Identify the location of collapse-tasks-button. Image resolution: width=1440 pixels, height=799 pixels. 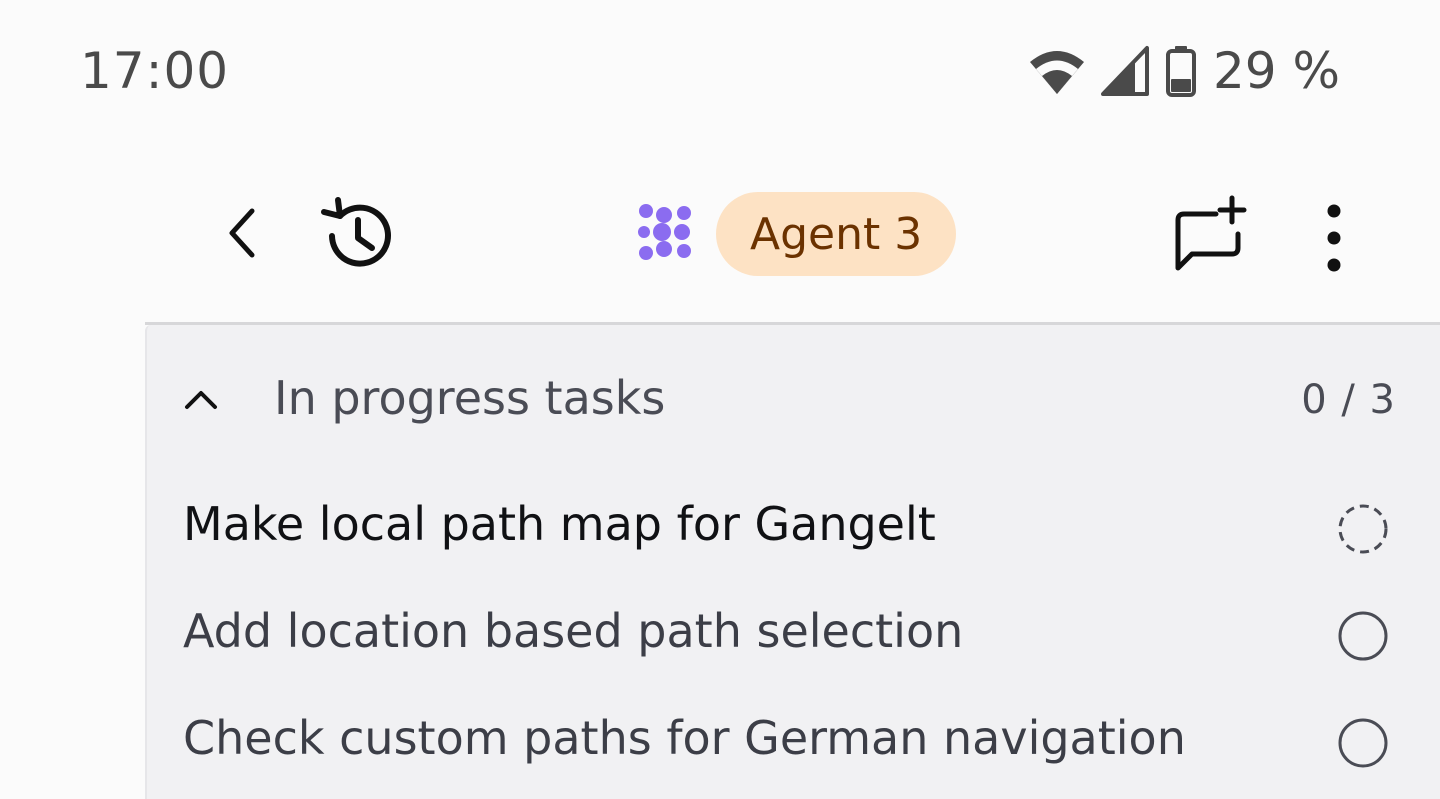
(201, 401).